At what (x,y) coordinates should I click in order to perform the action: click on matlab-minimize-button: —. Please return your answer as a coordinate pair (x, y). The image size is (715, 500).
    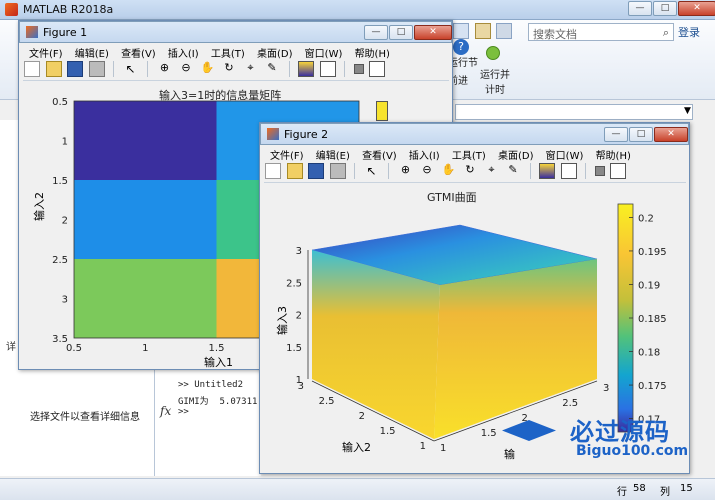
    Looking at the image, I should click on (640, 8).